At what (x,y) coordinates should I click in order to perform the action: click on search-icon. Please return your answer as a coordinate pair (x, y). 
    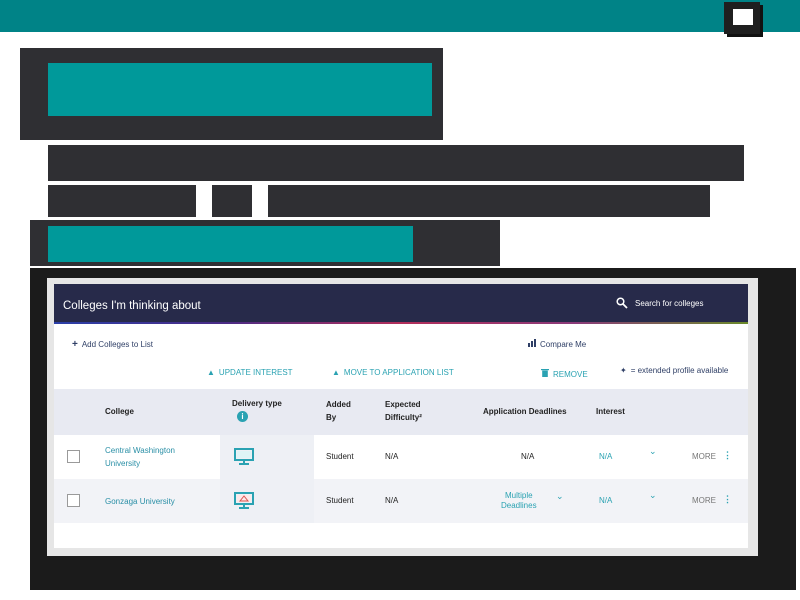
    Looking at the image, I should click on (622, 303).